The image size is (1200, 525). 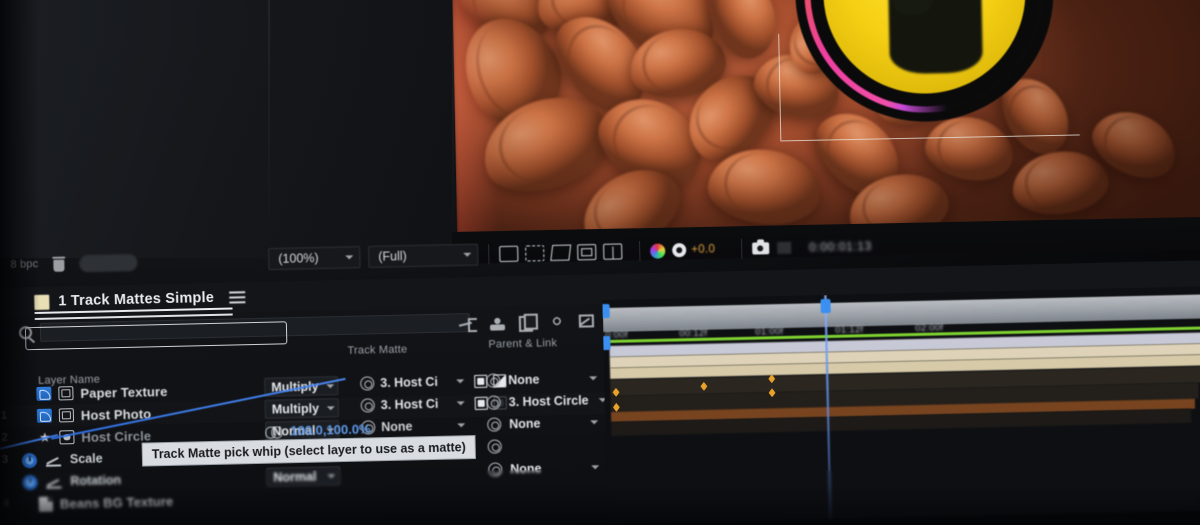 I want to click on layer-name: Paper Texture, so click(x=123, y=392).